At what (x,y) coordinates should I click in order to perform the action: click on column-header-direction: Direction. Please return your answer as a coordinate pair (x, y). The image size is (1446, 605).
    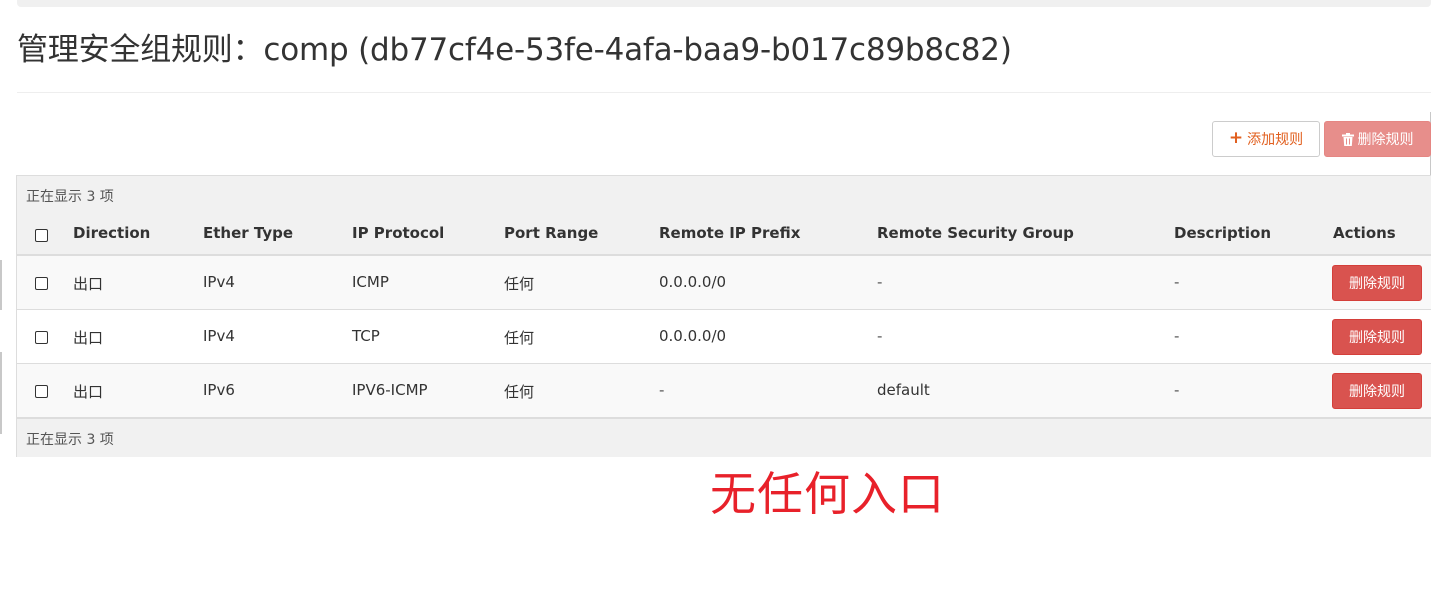
    Looking at the image, I should click on (111, 233).